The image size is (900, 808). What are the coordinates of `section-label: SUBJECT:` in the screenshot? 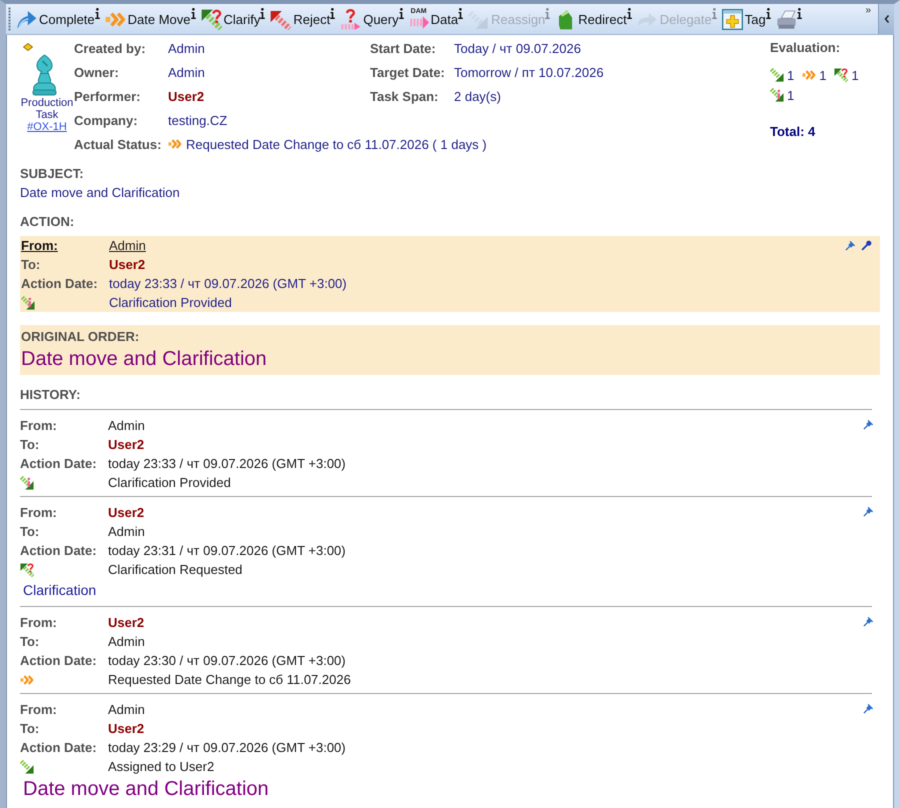 It's located at (52, 174).